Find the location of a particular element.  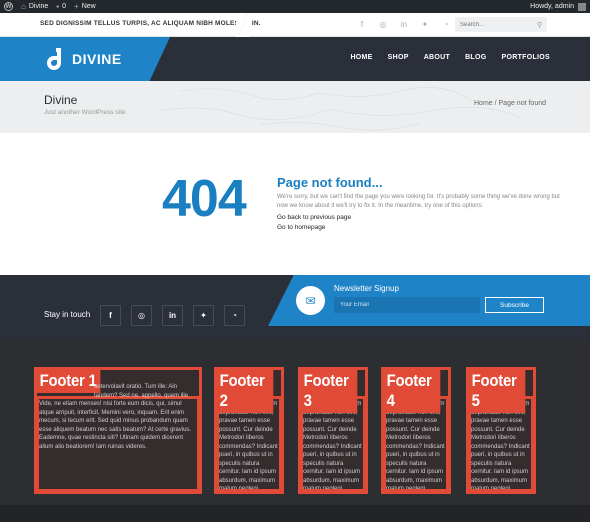

top-social-links: f ◎ in ✦ ◔ is located at coordinates (404, 24).